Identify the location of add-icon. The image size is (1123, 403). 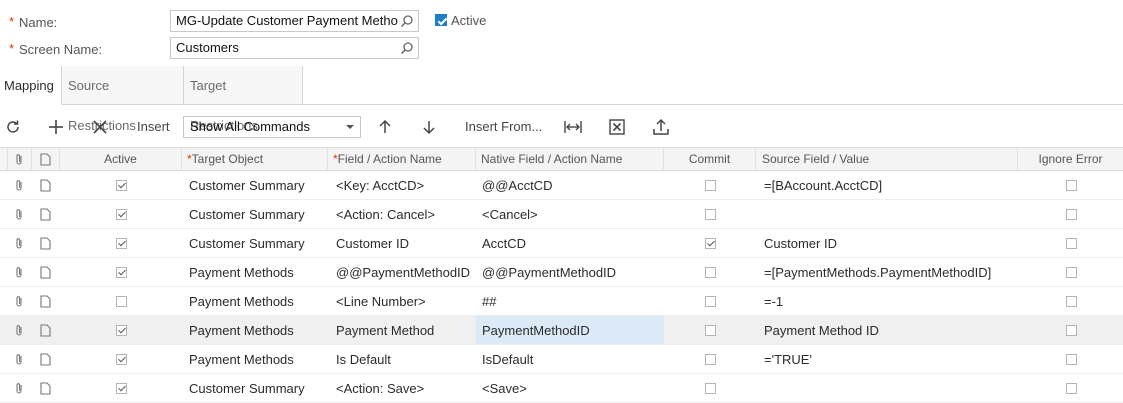
(56, 127).